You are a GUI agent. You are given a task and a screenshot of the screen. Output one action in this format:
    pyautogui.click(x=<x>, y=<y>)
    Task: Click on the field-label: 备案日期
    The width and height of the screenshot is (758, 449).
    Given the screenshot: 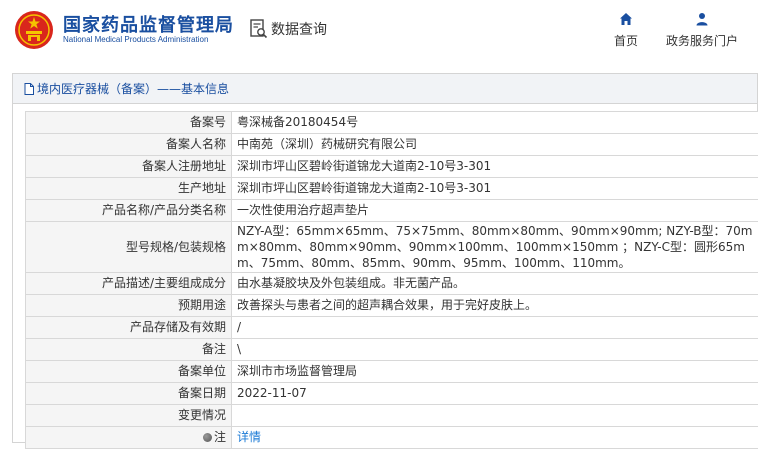 What is the action you would take?
    pyautogui.click(x=128, y=393)
    